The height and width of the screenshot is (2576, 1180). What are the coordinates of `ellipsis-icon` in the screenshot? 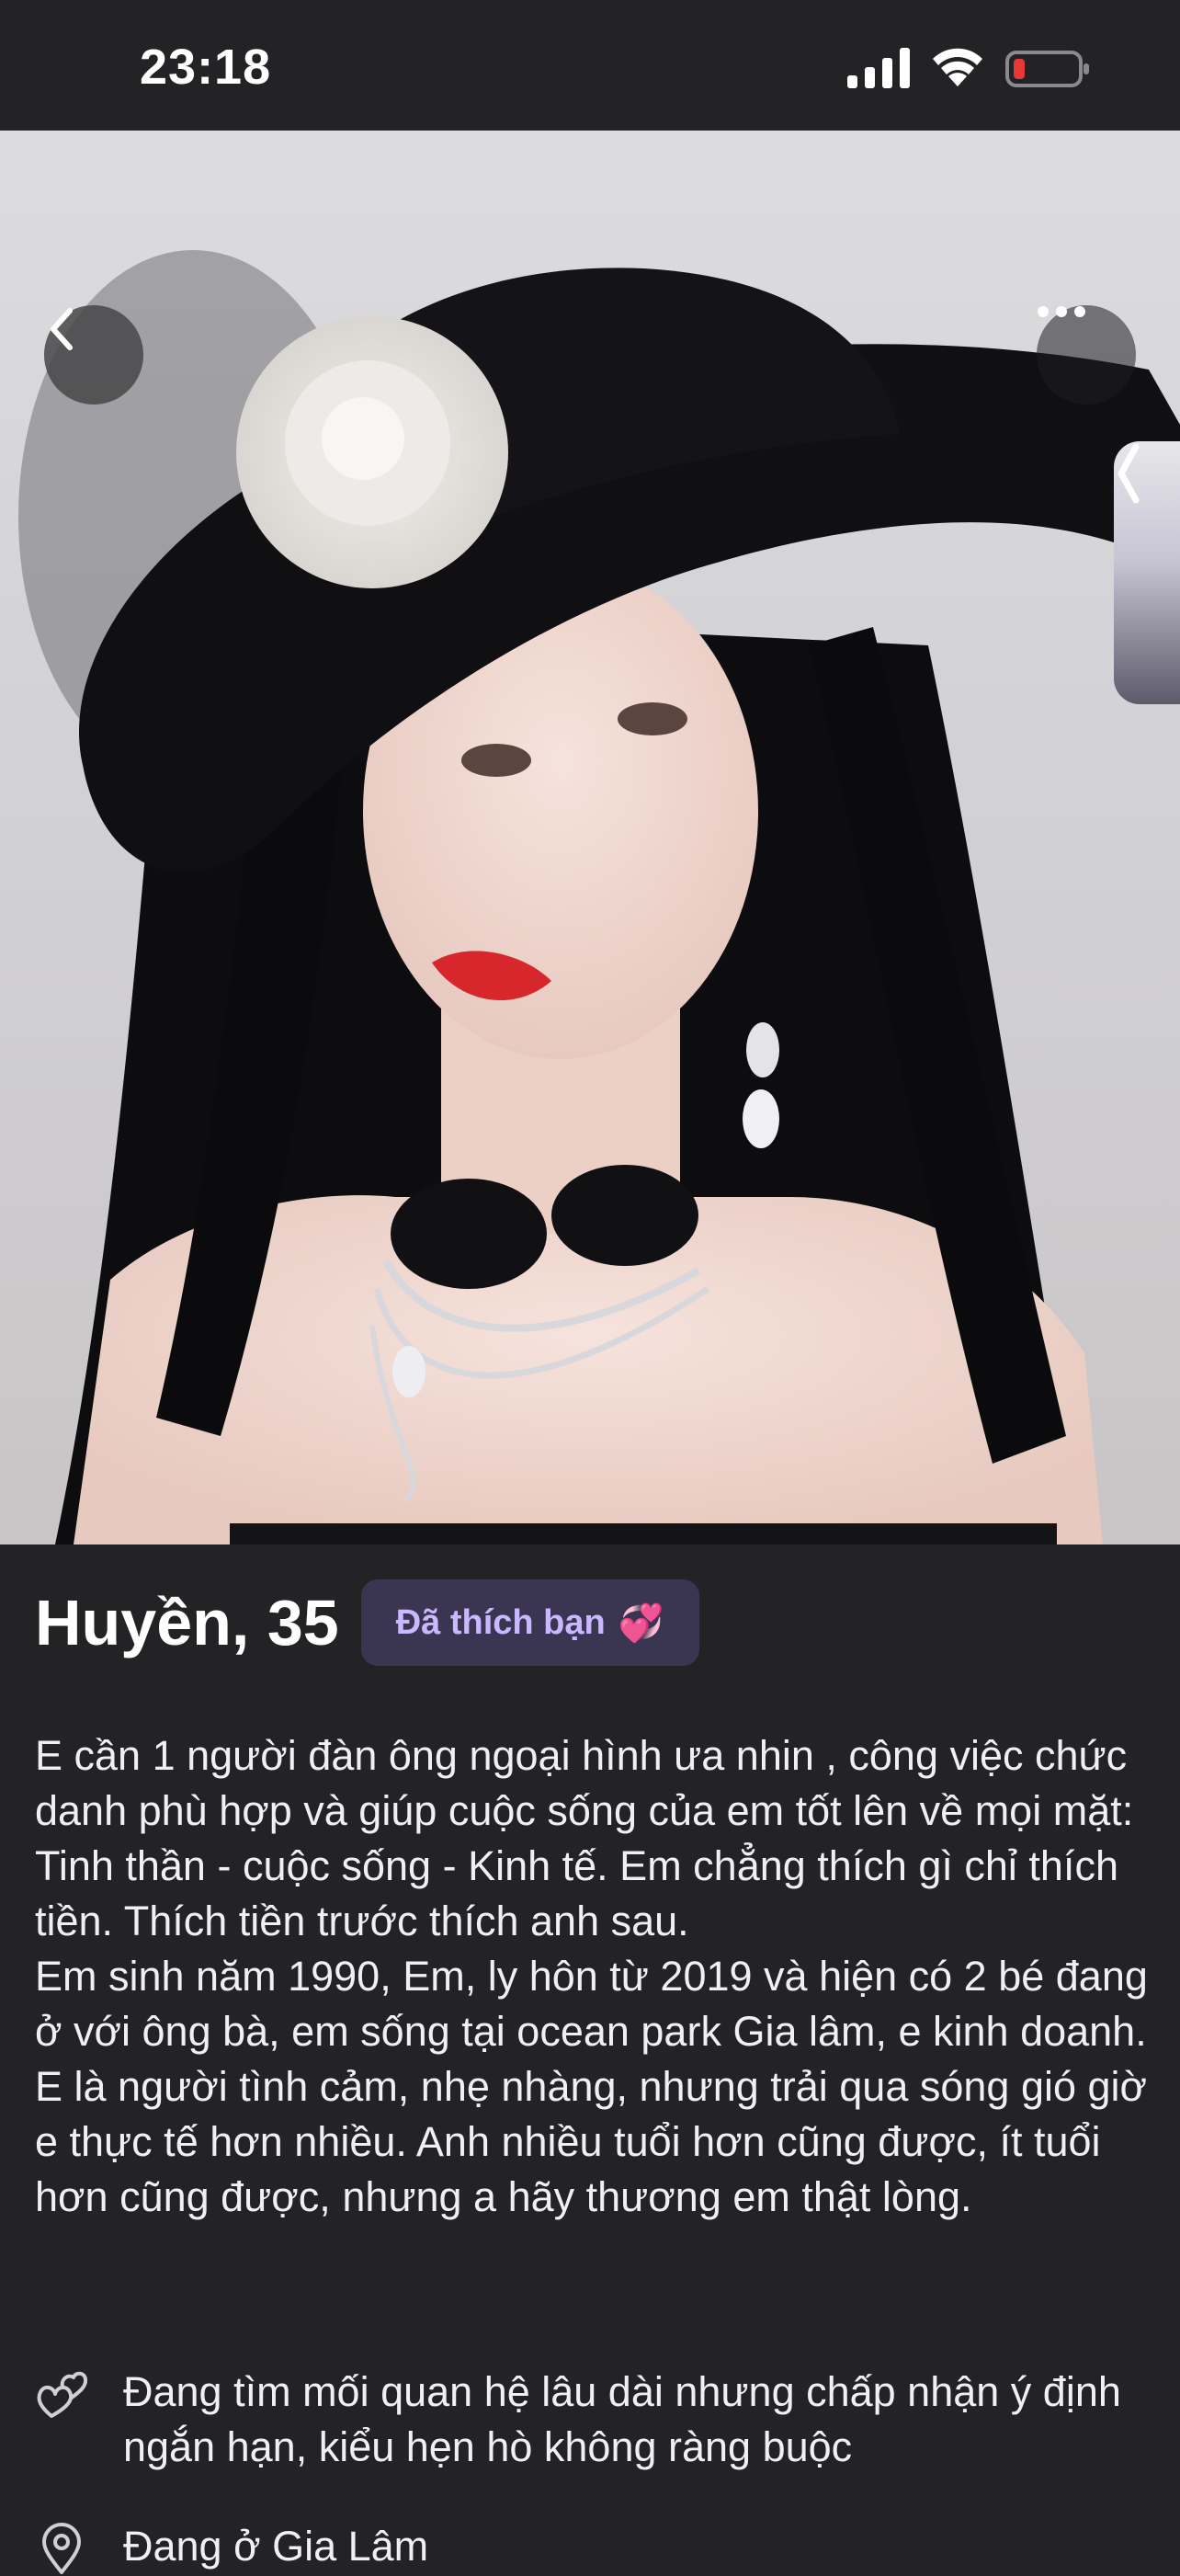 It's located at (1061, 311).